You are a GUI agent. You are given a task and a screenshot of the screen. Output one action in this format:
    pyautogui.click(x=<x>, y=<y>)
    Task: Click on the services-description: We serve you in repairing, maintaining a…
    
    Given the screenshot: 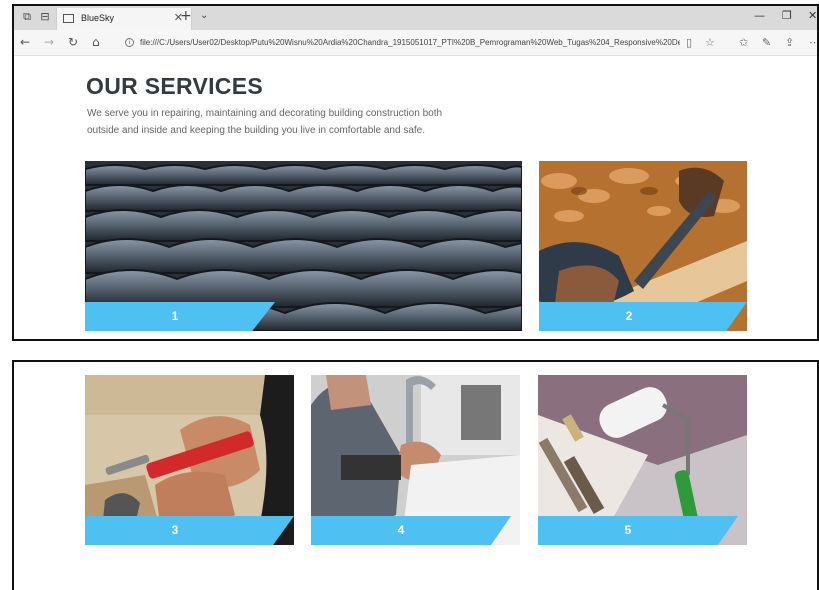 What is the action you would take?
    pyautogui.click(x=265, y=122)
    